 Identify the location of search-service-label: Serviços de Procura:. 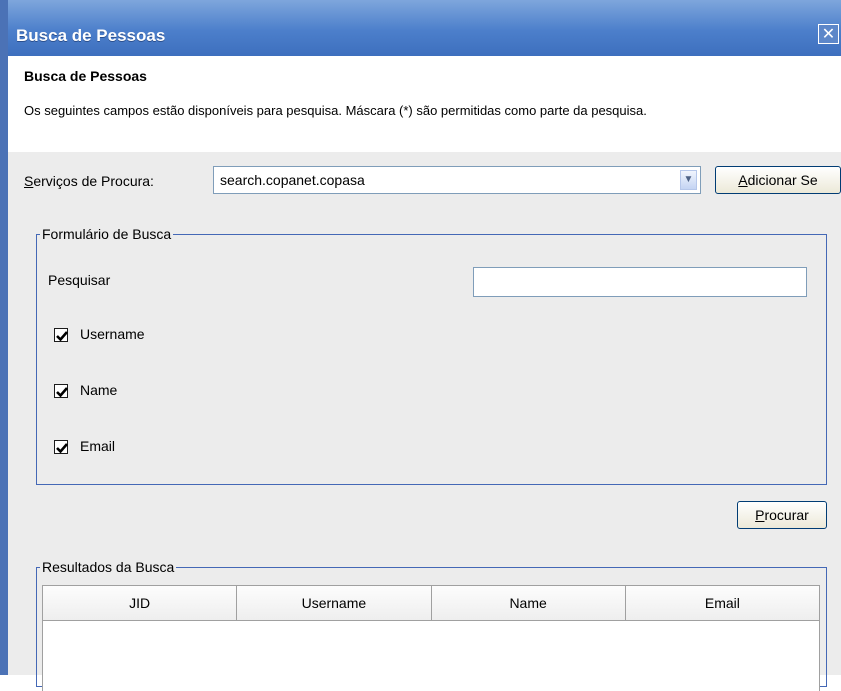
(89, 181).